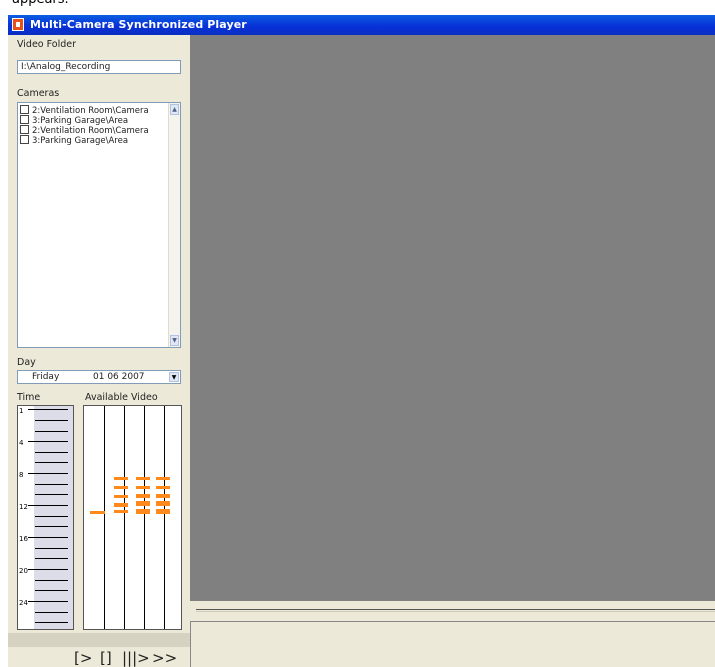 The width and height of the screenshot is (715, 667). What do you see at coordinates (23, 571) in the screenshot?
I see `hour-mark: 20` at bounding box center [23, 571].